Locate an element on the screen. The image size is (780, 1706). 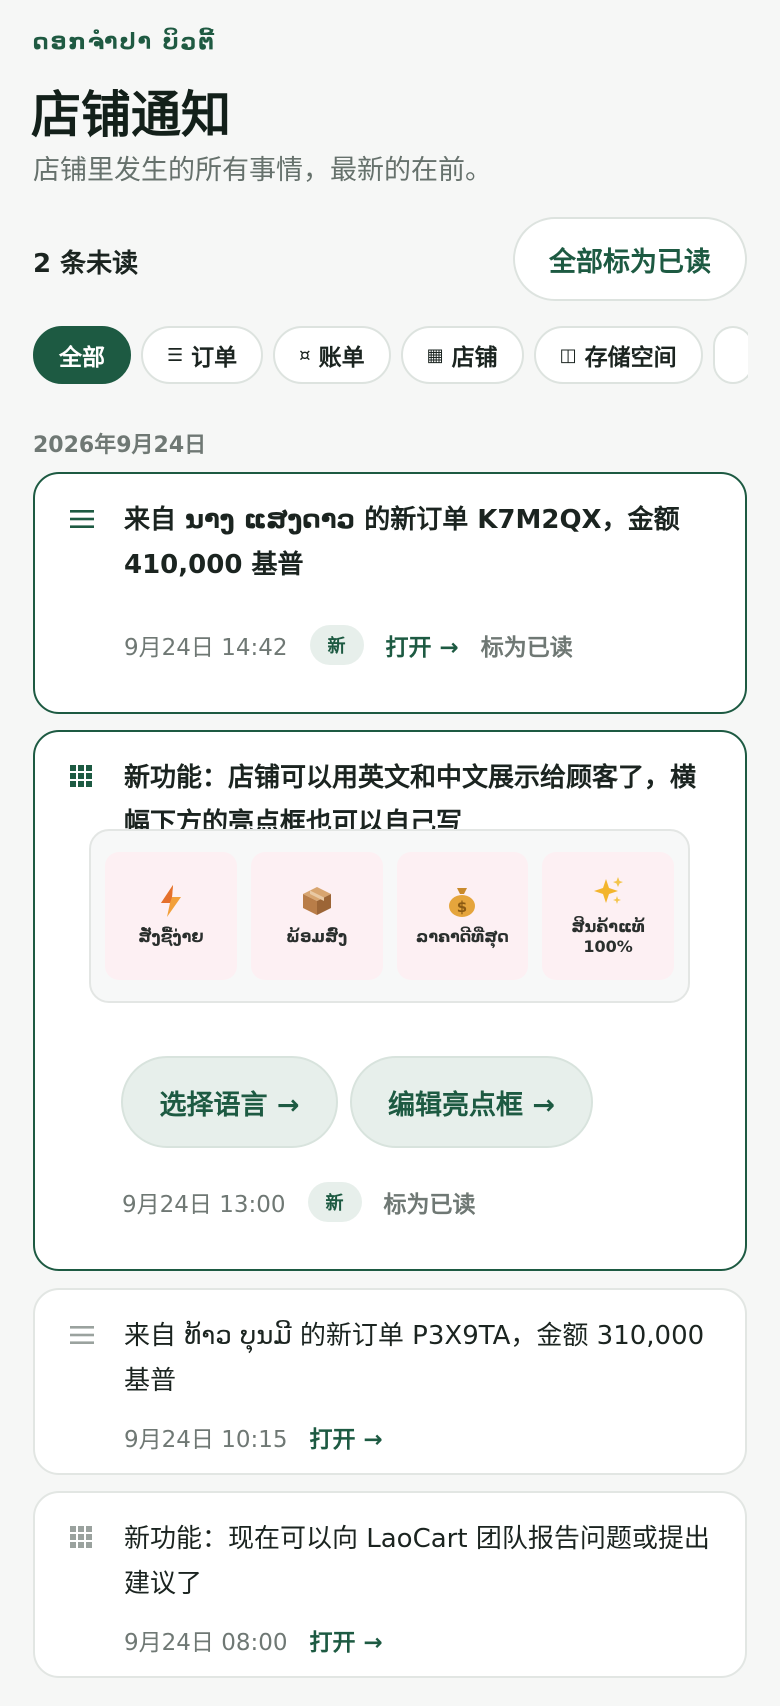
package-icon is located at coordinates (317, 901).